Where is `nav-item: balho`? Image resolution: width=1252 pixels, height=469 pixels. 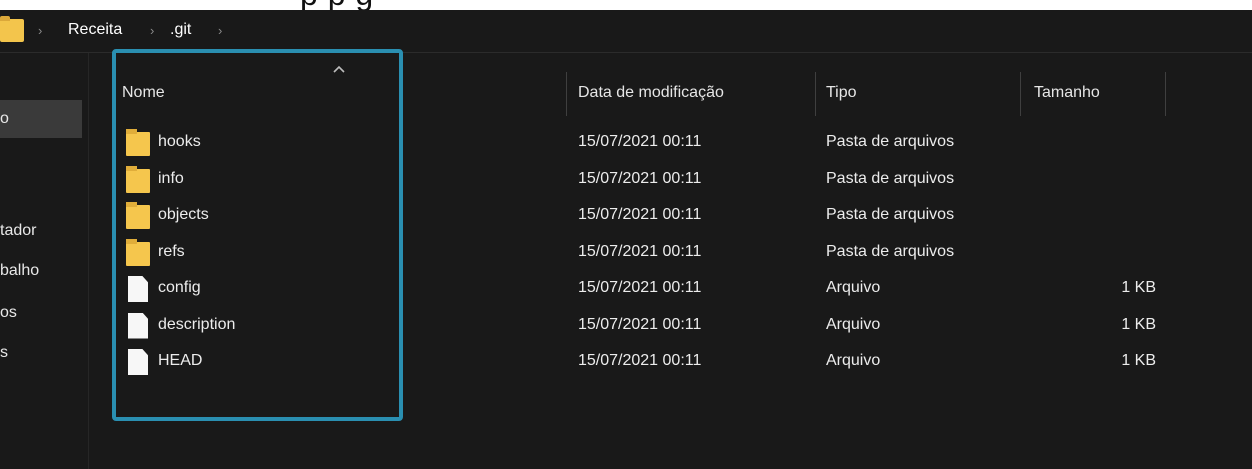 nav-item: balho is located at coordinates (19, 271).